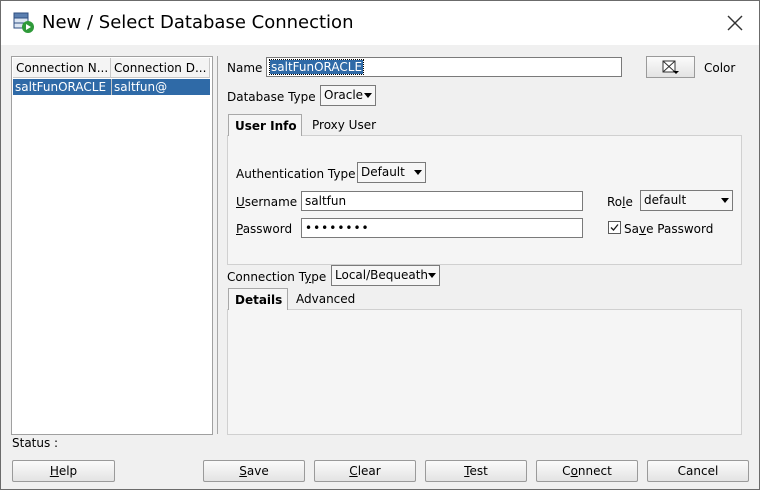  Describe the element at coordinates (735, 23) in the screenshot. I see `close-icon` at that location.